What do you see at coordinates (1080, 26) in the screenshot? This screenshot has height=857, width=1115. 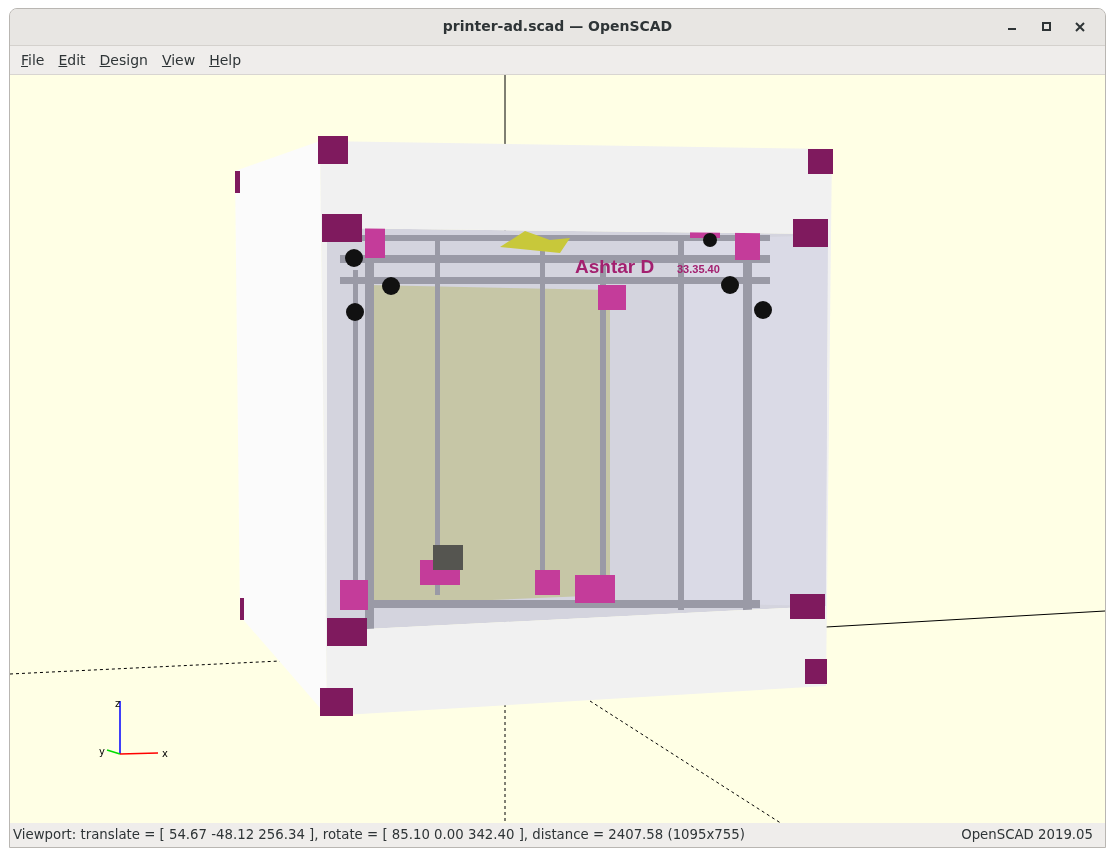 I see `close-icon` at bounding box center [1080, 26].